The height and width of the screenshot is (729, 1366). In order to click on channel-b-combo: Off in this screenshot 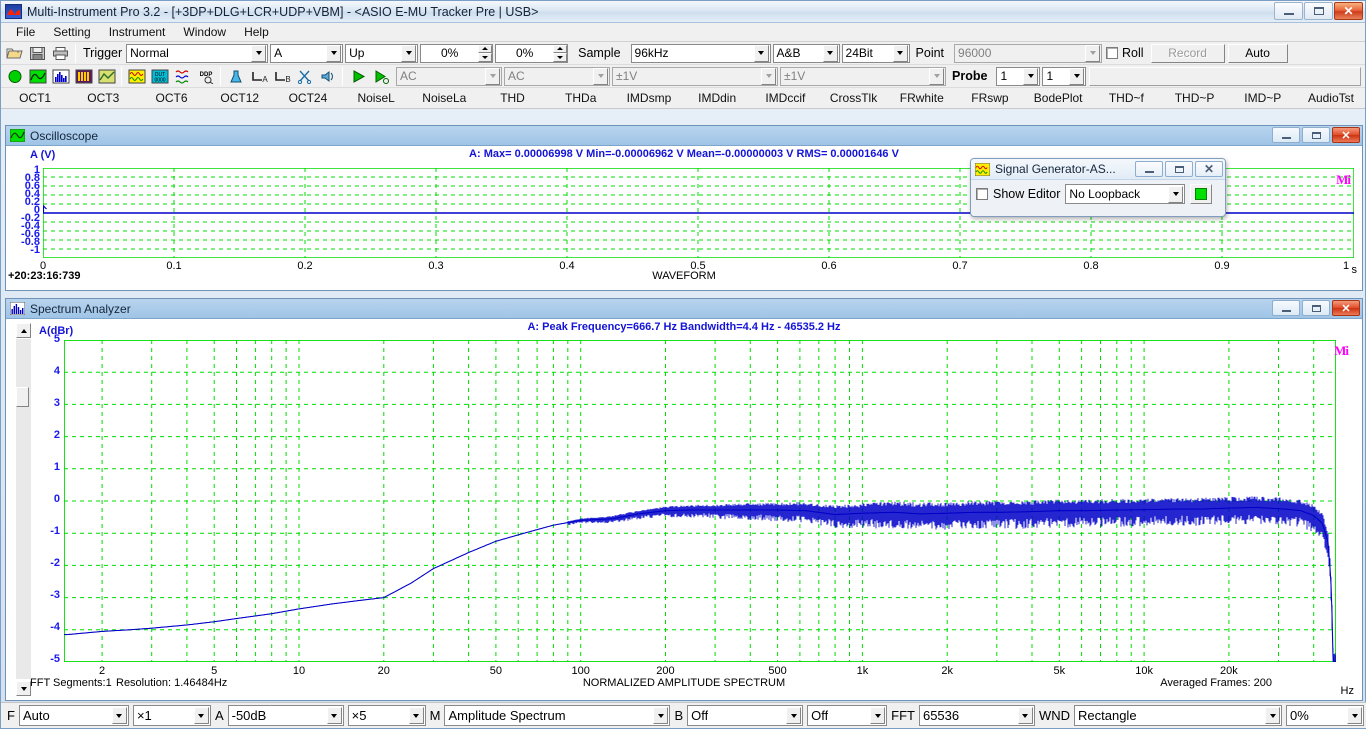, I will do `click(745, 715)`.